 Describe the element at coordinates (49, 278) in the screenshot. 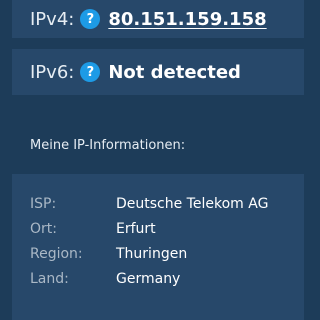

I see `info-key: Land:` at that location.